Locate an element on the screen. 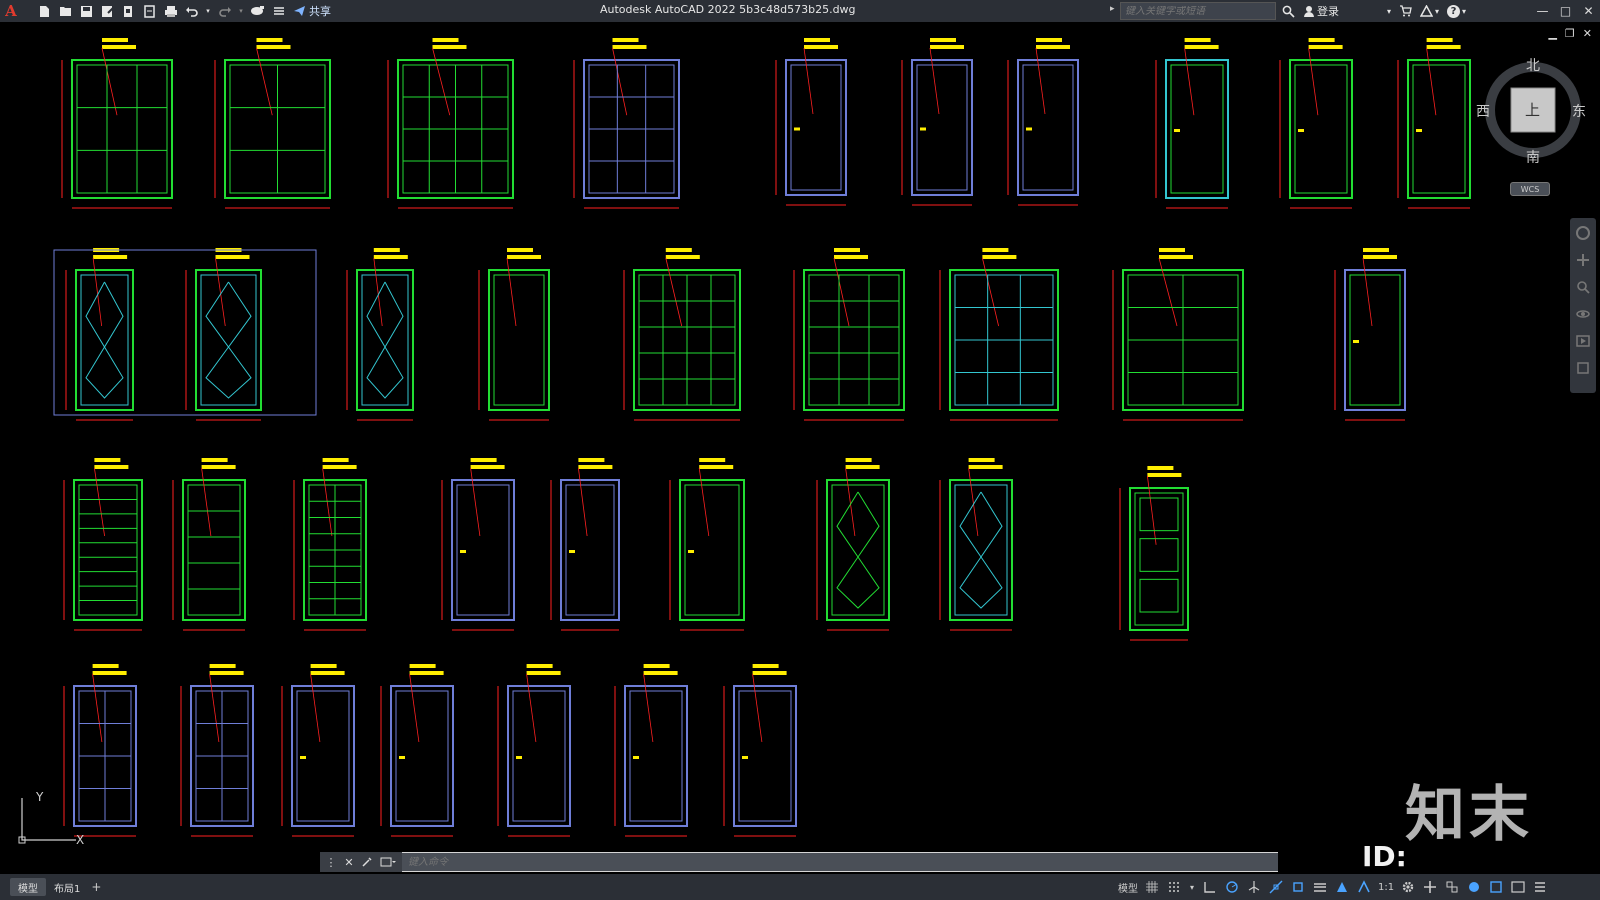 This screenshot has height=900, width=1600. object-snap-tracking-icon is located at coordinates (1276, 887).